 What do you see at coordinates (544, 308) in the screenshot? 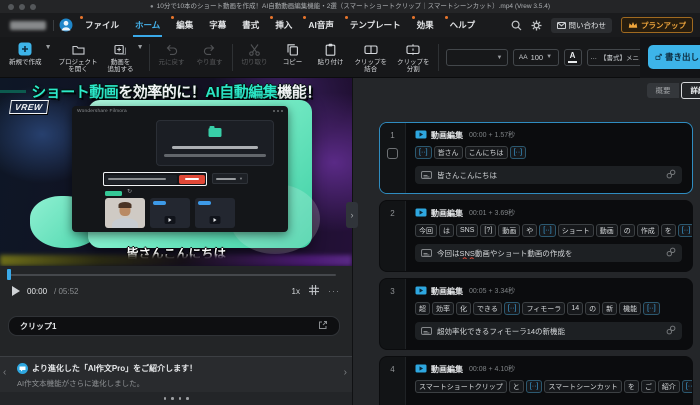
I see `word-chip: フィモーラ` at bounding box center [544, 308].